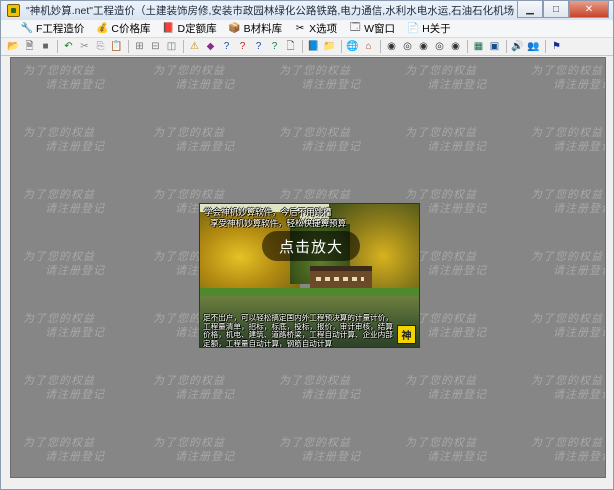 The image size is (614, 490). Describe the element at coordinates (171, 46) in the screenshot. I see `column-icon: ◫` at that location.